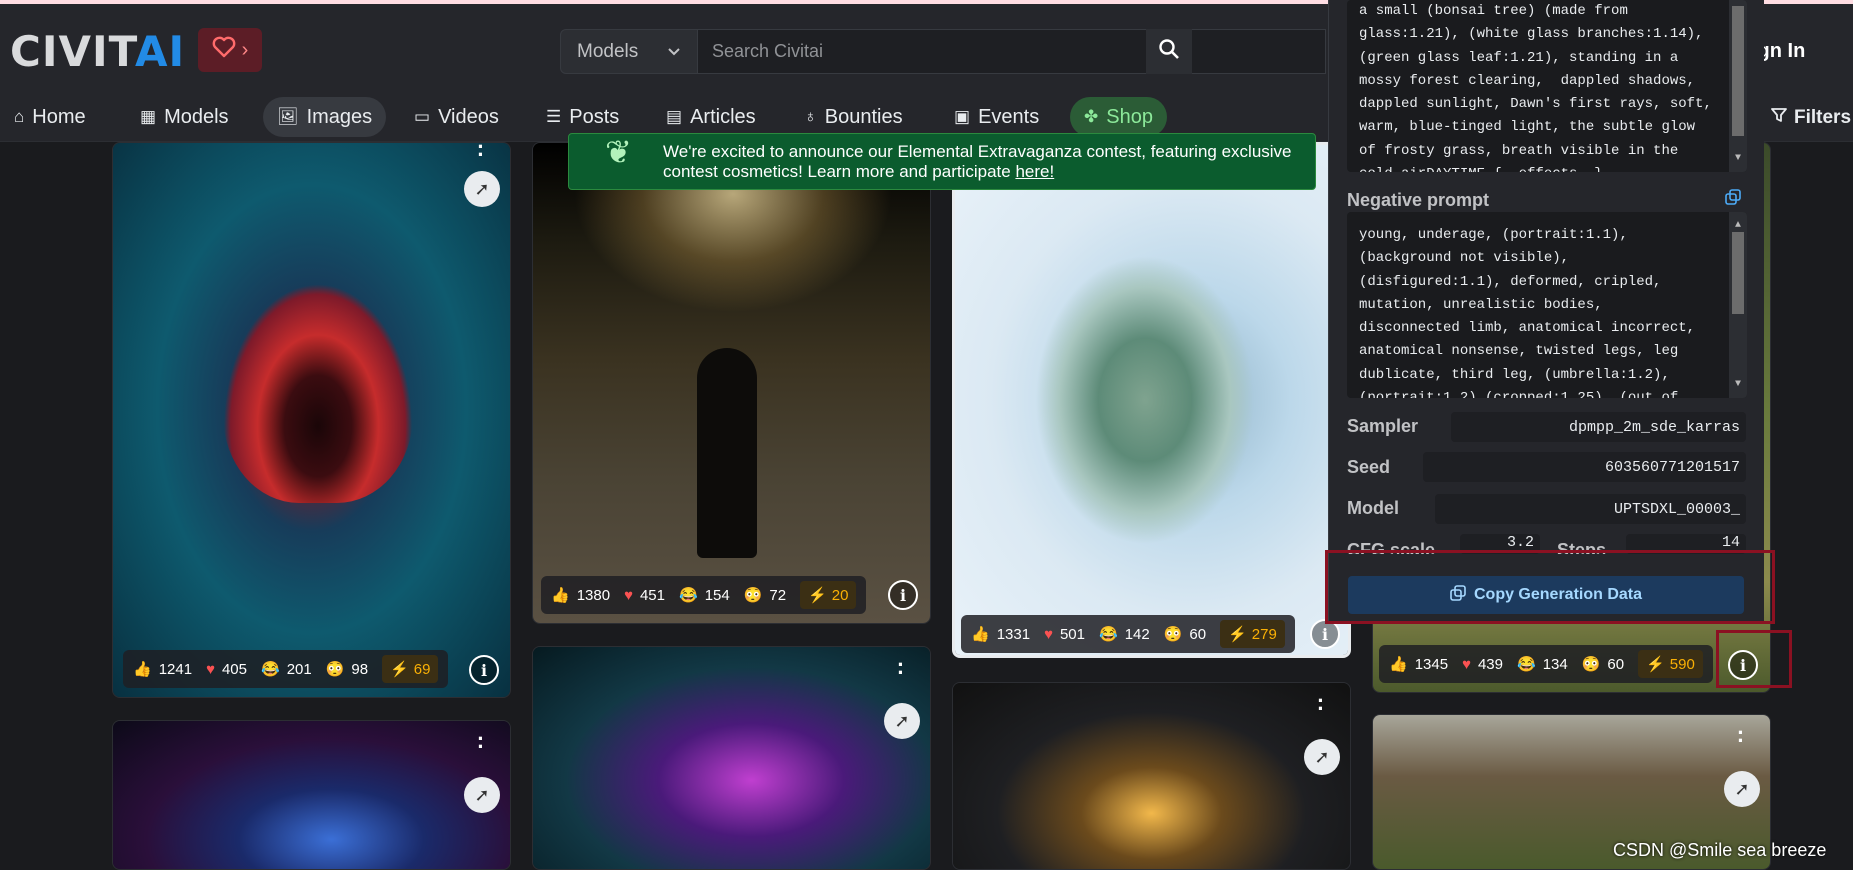 The width and height of the screenshot is (1853, 870). I want to click on search-button, so click(1169, 51).